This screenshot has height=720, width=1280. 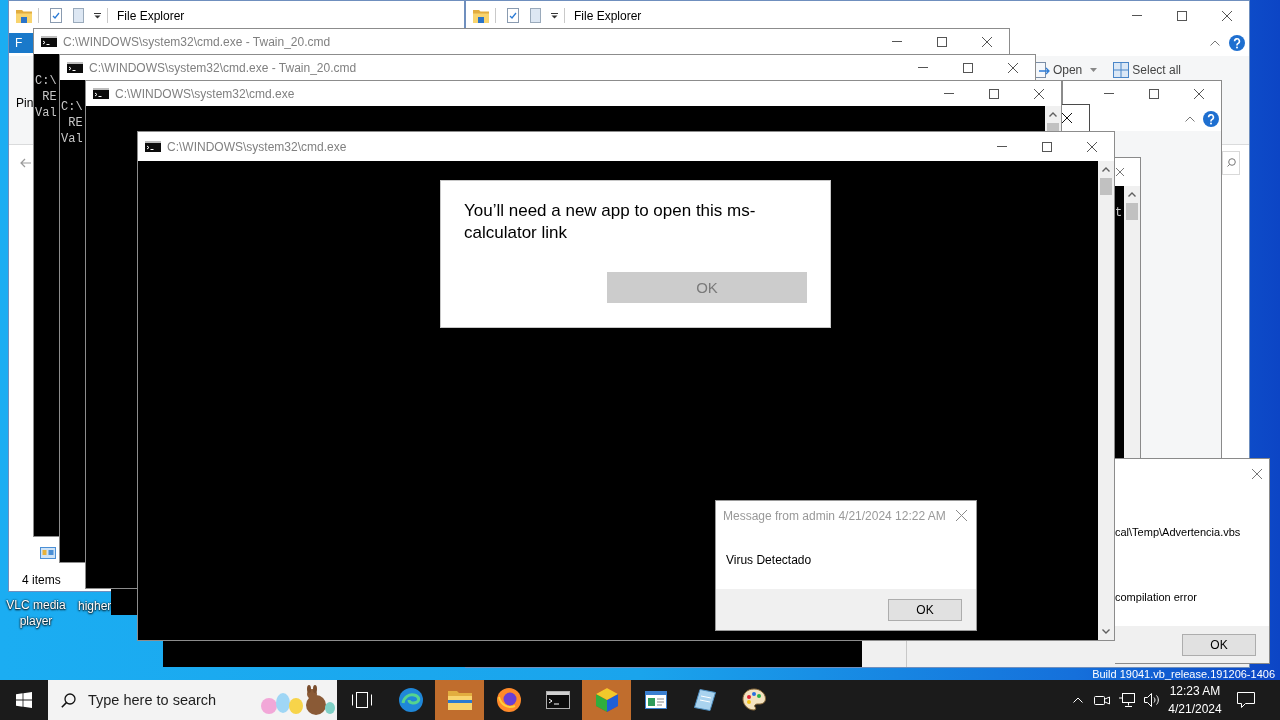 I want to click on palette-icon, so click(x=753, y=700).